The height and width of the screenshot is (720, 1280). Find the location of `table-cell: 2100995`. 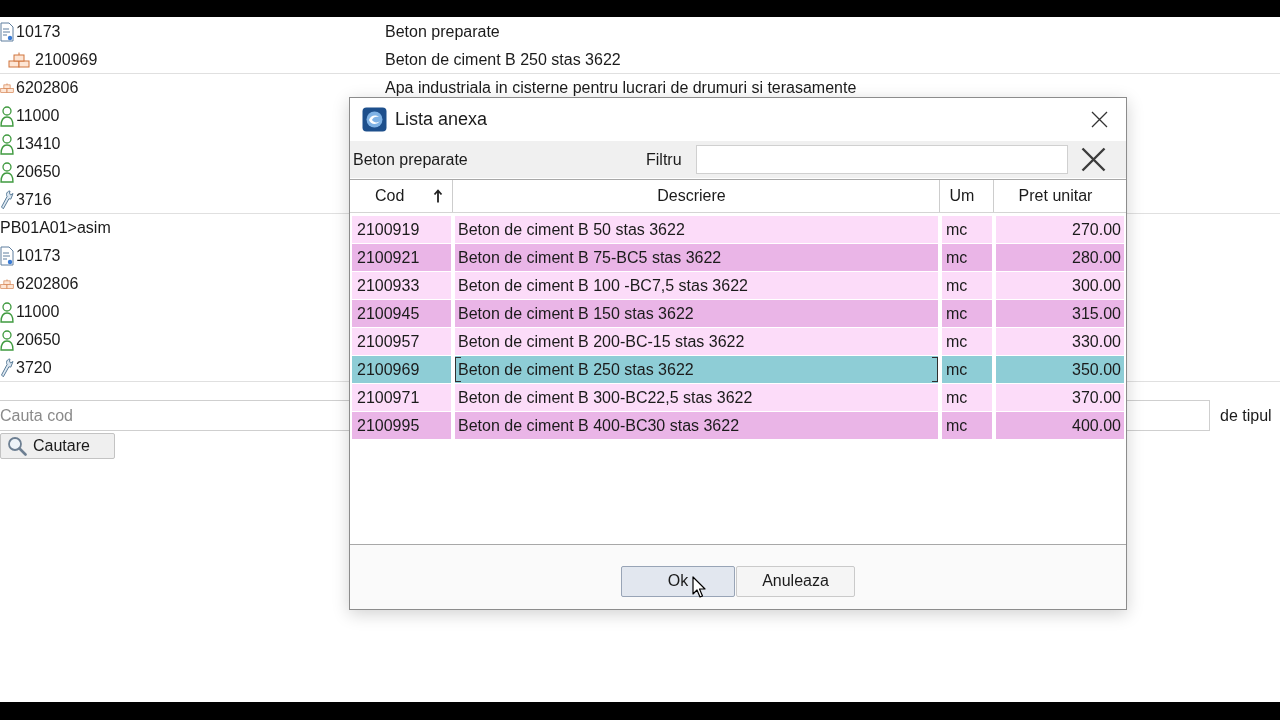

table-cell: 2100995 is located at coordinates (403, 425).